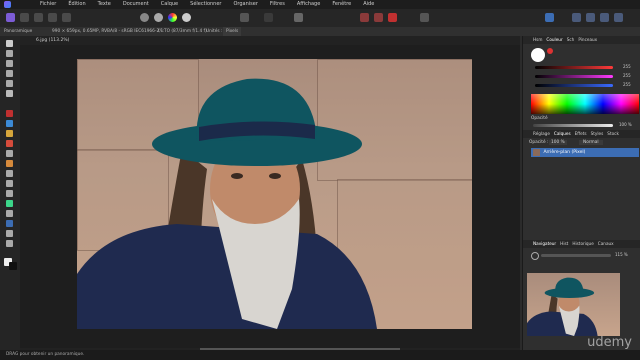  Describe the element at coordinates (268, 17) in the screenshot. I see `quick-mask-icon` at that location.